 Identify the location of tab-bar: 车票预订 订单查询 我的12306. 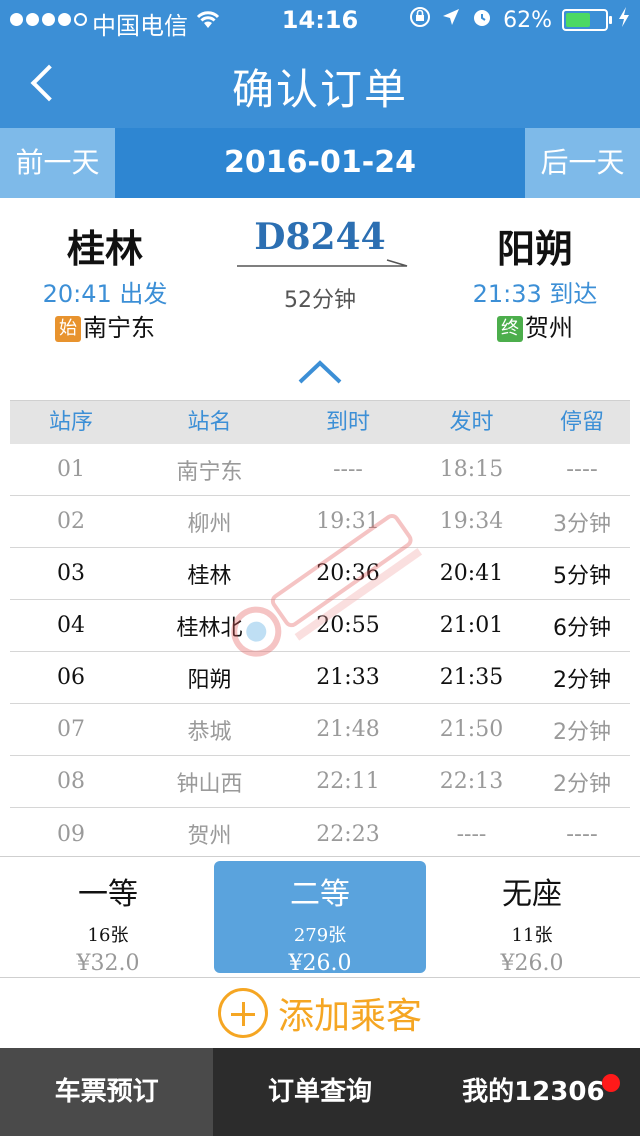
(320, 1092).